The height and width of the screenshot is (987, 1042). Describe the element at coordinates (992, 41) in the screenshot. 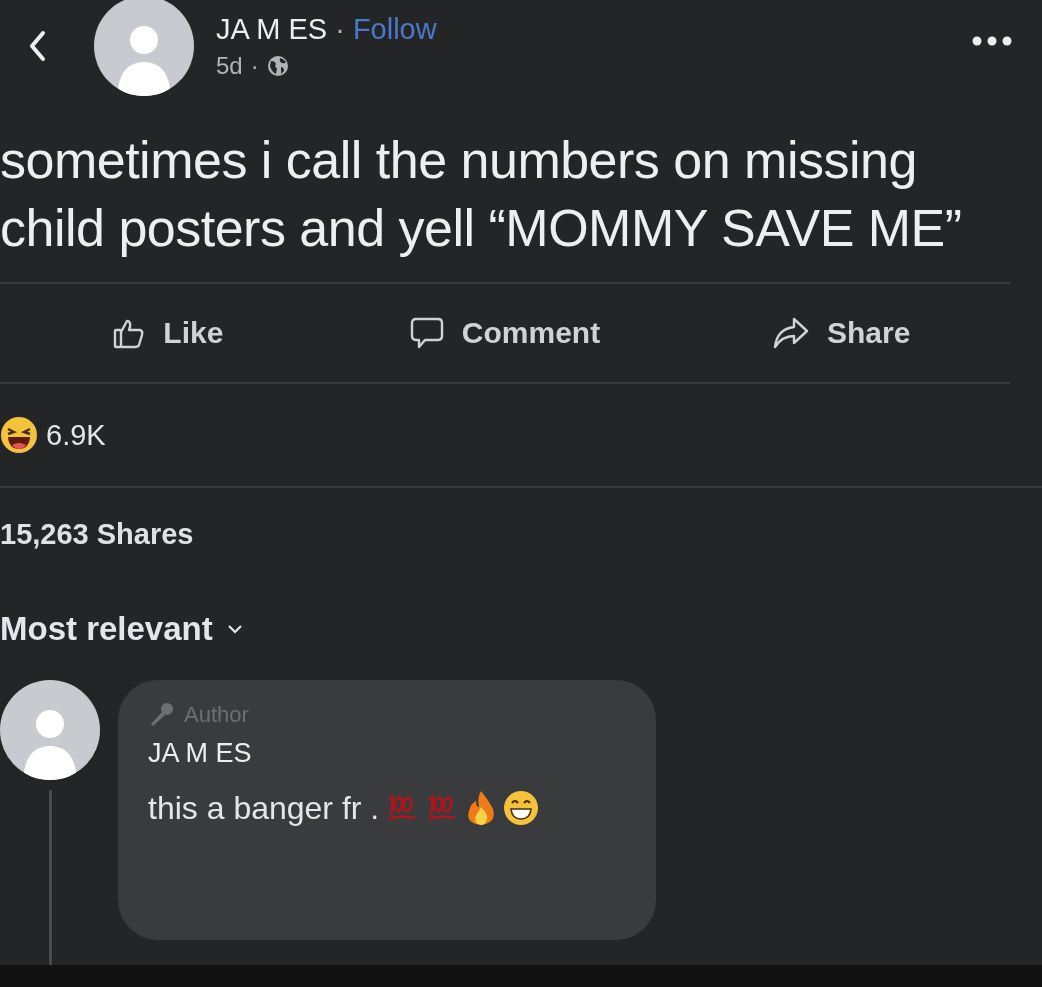

I see `more-button` at that location.